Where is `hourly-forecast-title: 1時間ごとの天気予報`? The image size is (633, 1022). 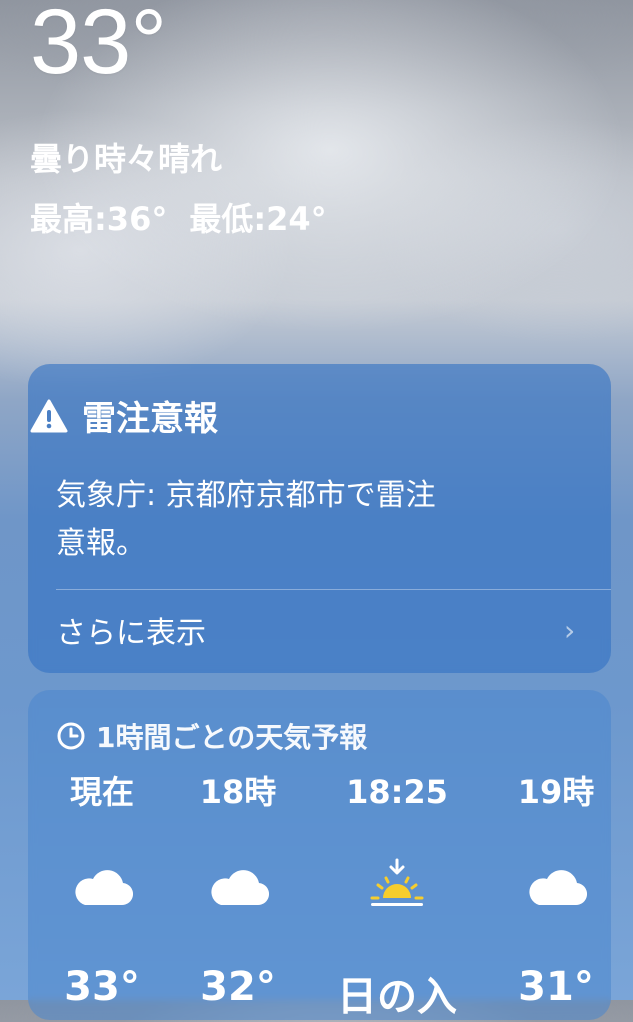
hourly-forecast-title: 1時間ごとの天気予報 is located at coordinates (232, 737).